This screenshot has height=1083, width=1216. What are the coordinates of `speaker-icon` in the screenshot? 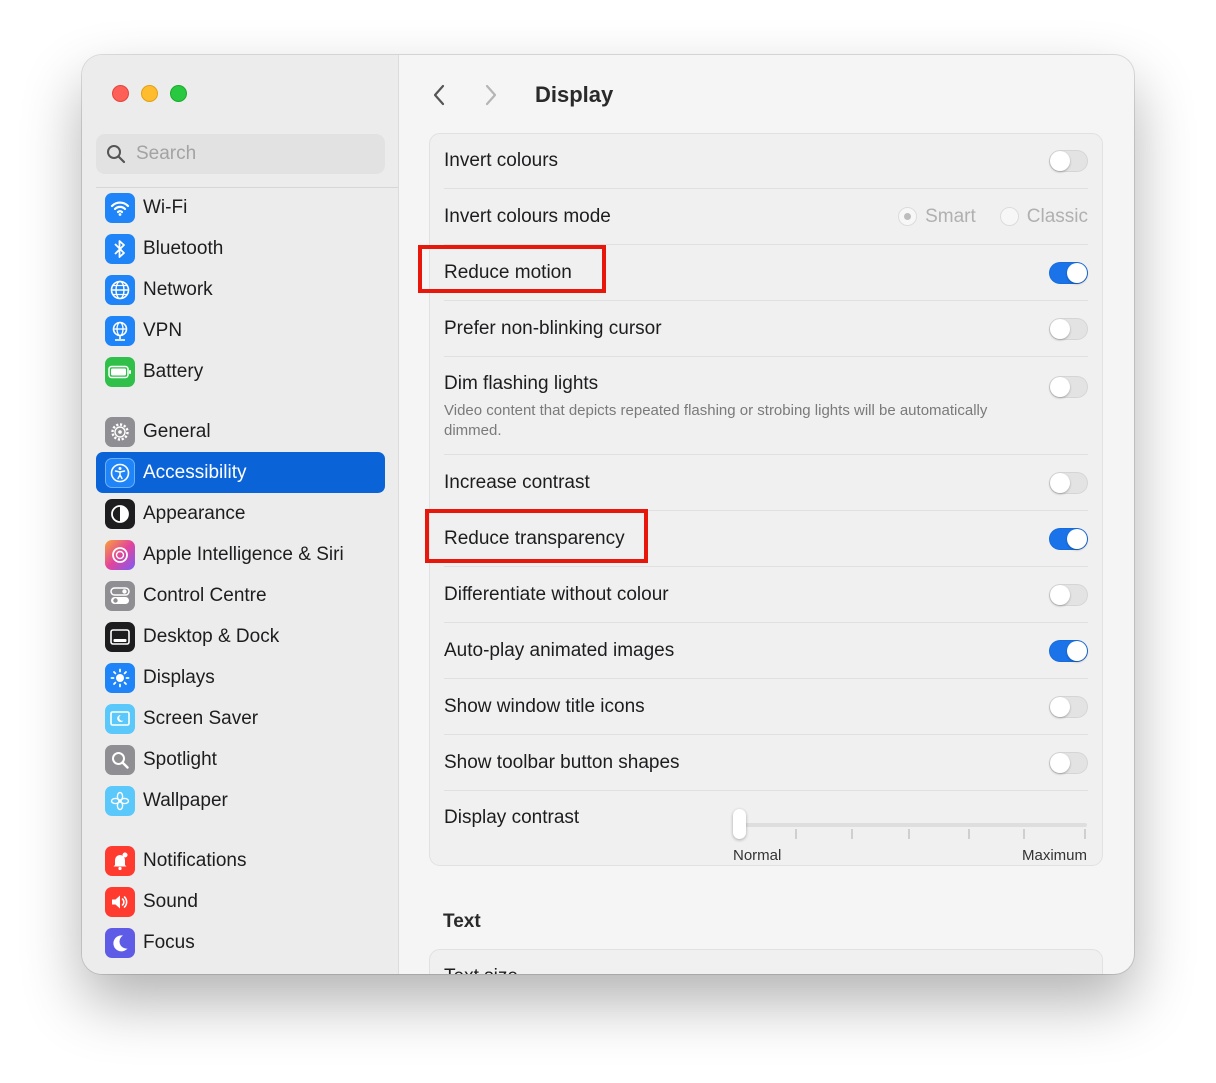 It's located at (120, 901).